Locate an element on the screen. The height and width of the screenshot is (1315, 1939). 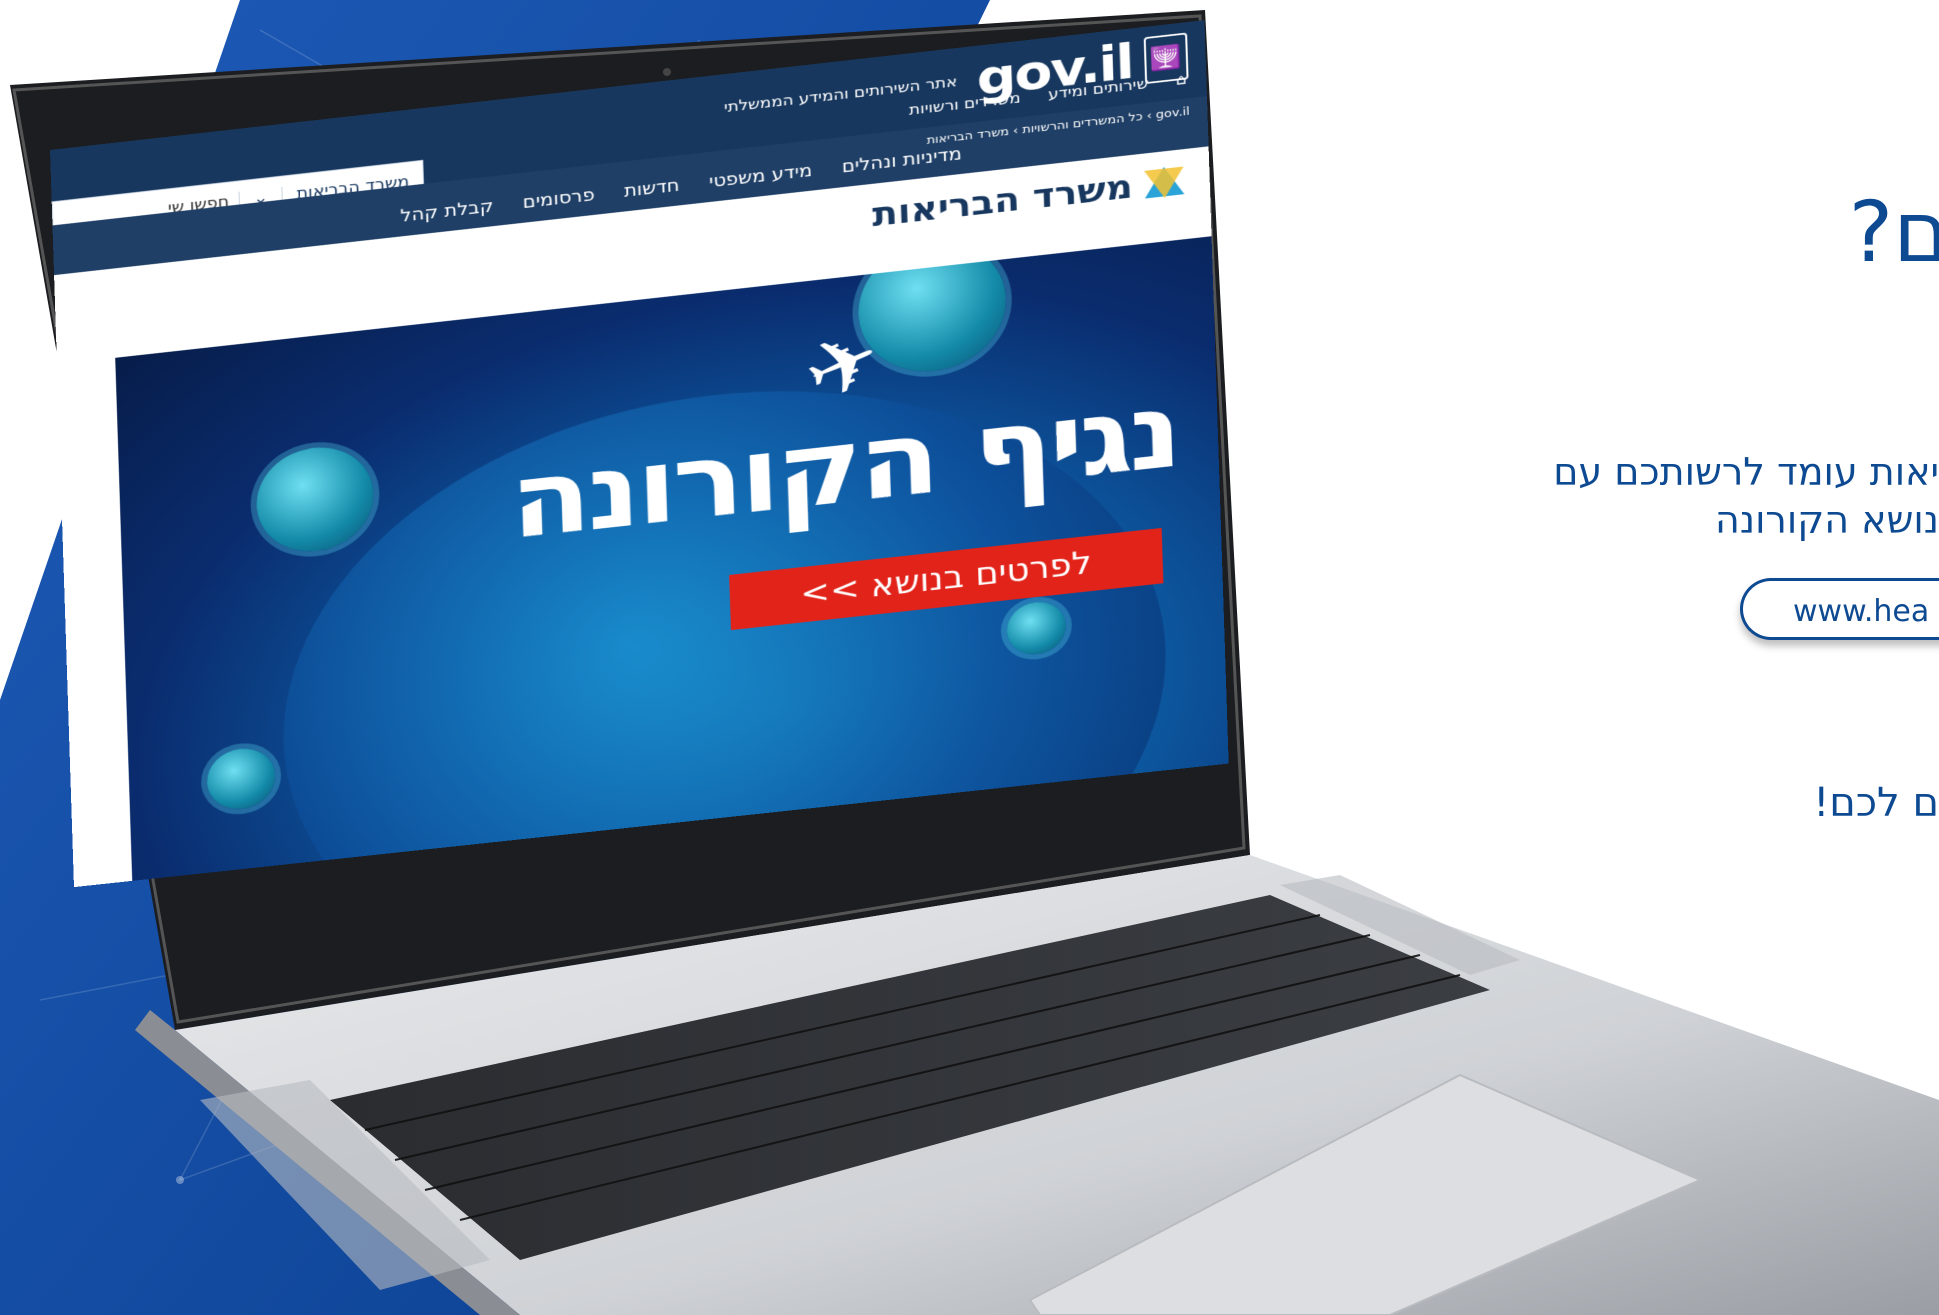
info-line-2: נושא הקורונה is located at coordinates (1827, 520).